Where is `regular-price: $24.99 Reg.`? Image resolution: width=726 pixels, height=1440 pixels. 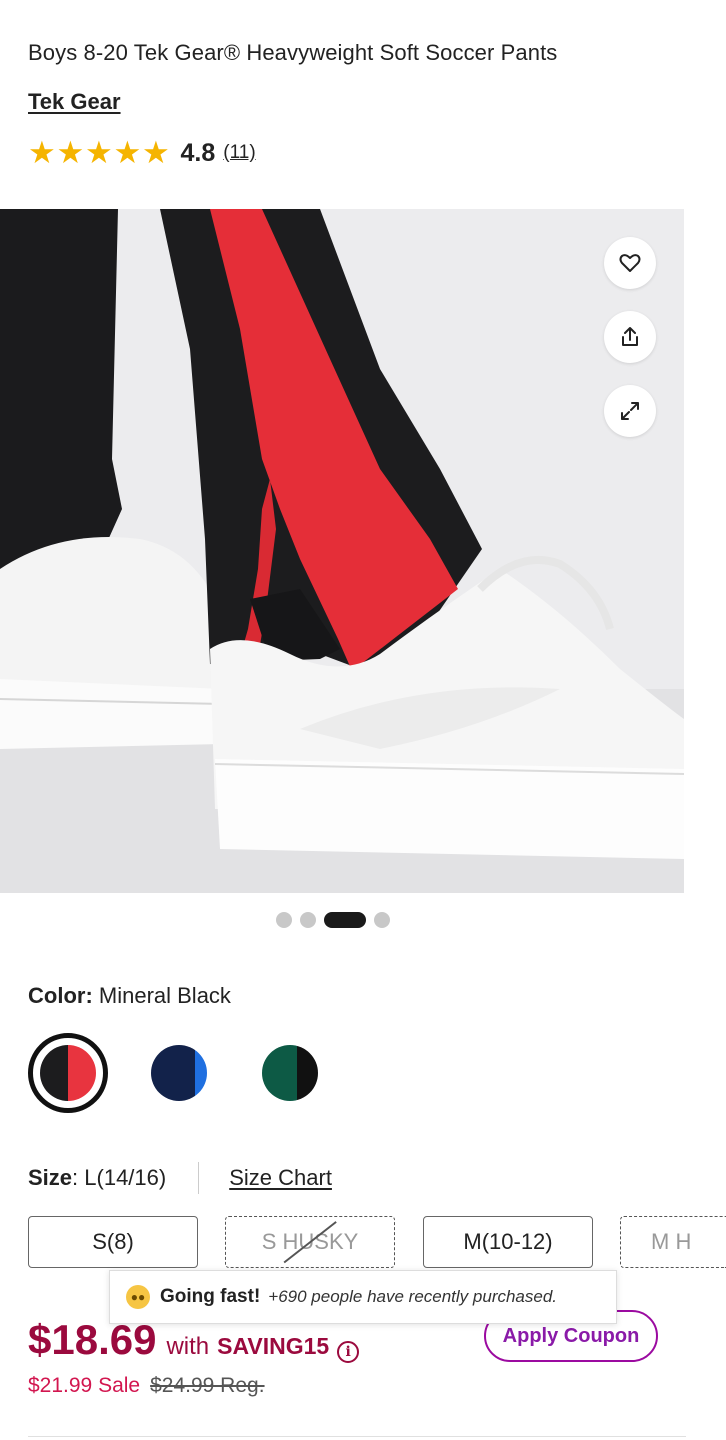 regular-price: $24.99 Reg. is located at coordinates (207, 1385).